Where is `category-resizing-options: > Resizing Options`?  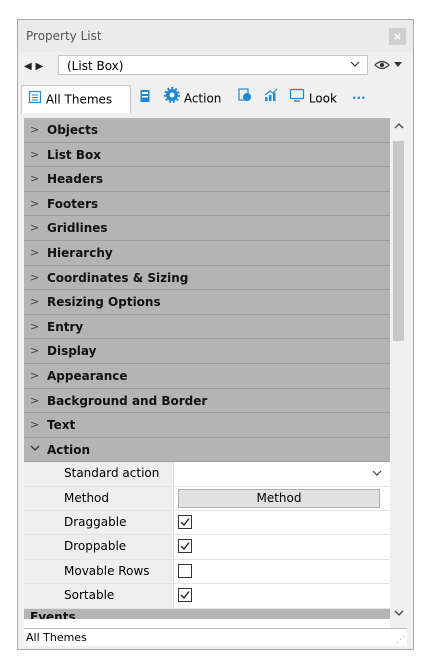
category-resizing-options: > Resizing Options is located at coordinates (207, 302).